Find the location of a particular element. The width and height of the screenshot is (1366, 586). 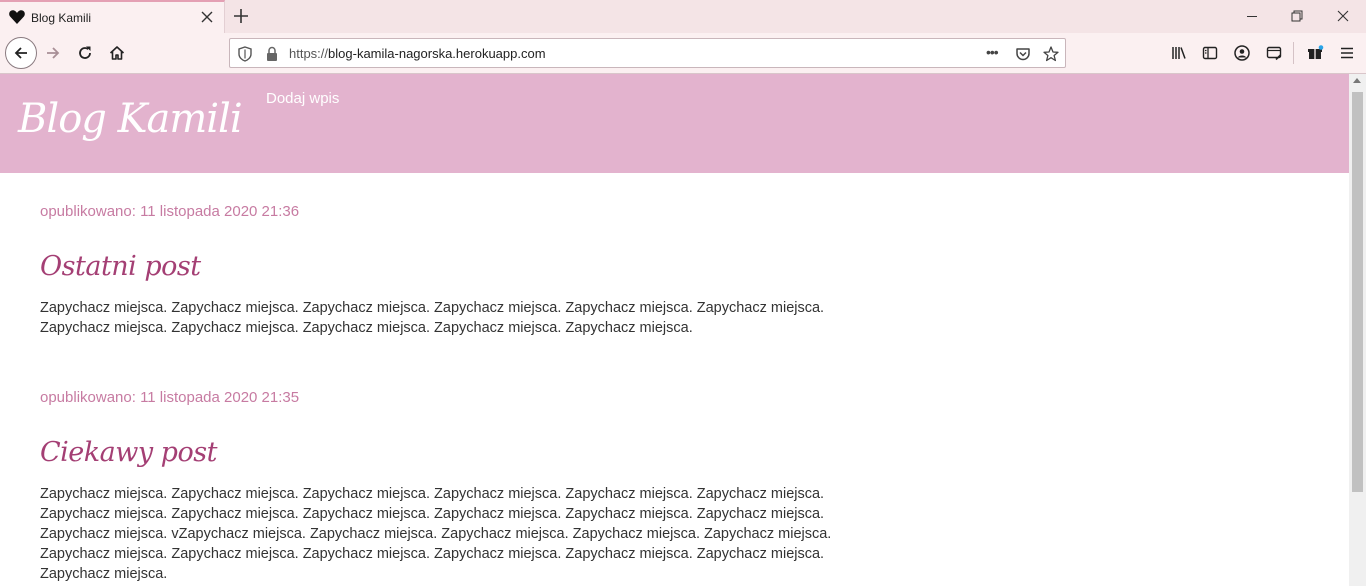

url-scheme: https:// is located at coordinates (309, 53).